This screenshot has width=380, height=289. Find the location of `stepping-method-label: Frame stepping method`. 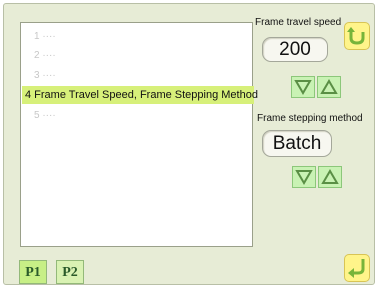

stepping-method-label: Frame stepping method is located at coordinates (310, 118).